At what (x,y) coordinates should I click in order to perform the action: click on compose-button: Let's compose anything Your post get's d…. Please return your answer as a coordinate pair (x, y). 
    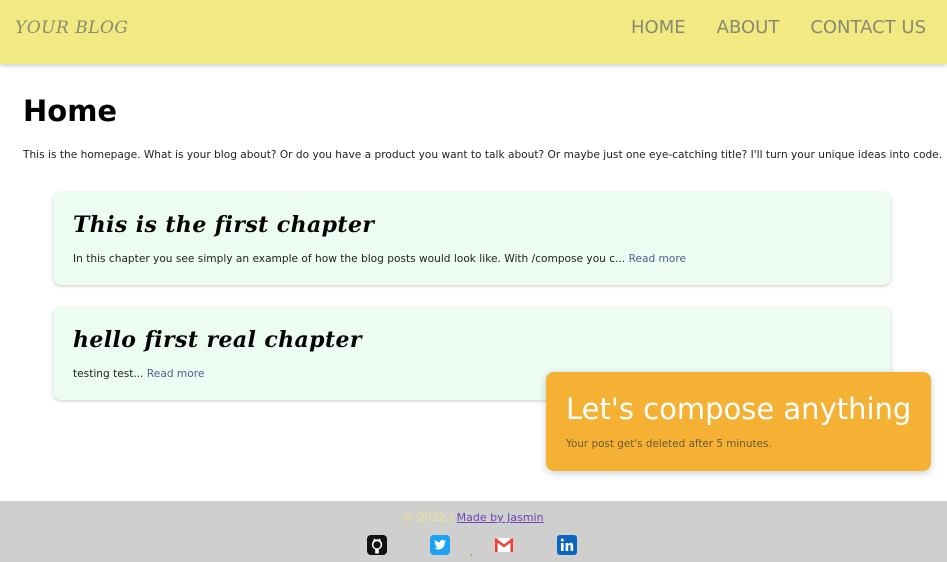
    Looking at the image, I should click on (738, 421).